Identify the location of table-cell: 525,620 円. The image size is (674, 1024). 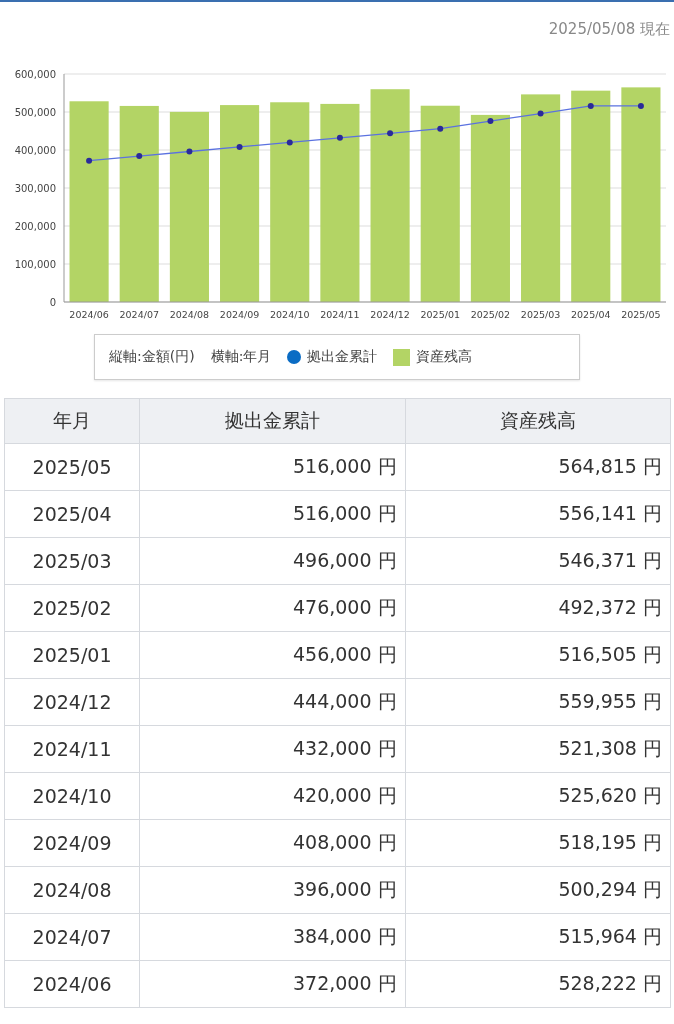
(538, 796).